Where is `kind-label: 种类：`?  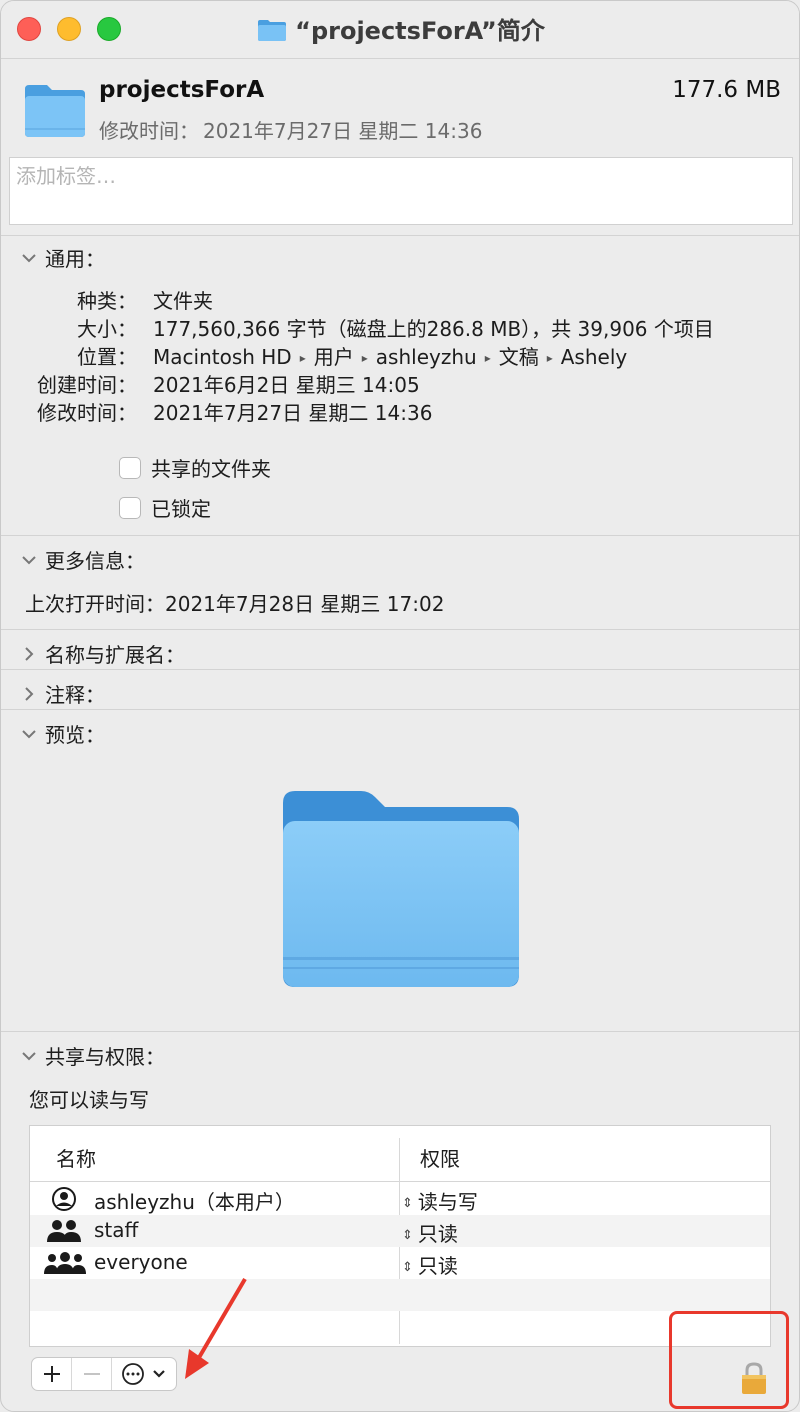 kind-label: 种类： is located at coordinates (107, 301).